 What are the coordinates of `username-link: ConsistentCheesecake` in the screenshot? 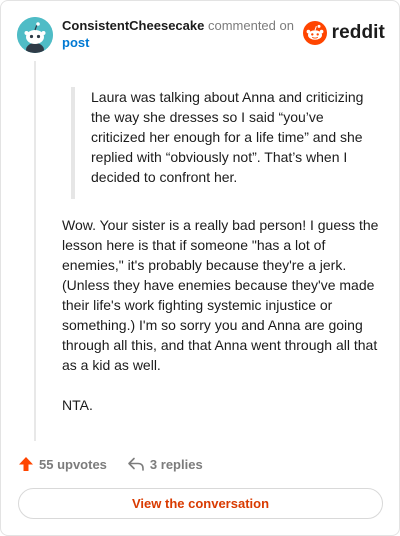 It's located at (133, 25).